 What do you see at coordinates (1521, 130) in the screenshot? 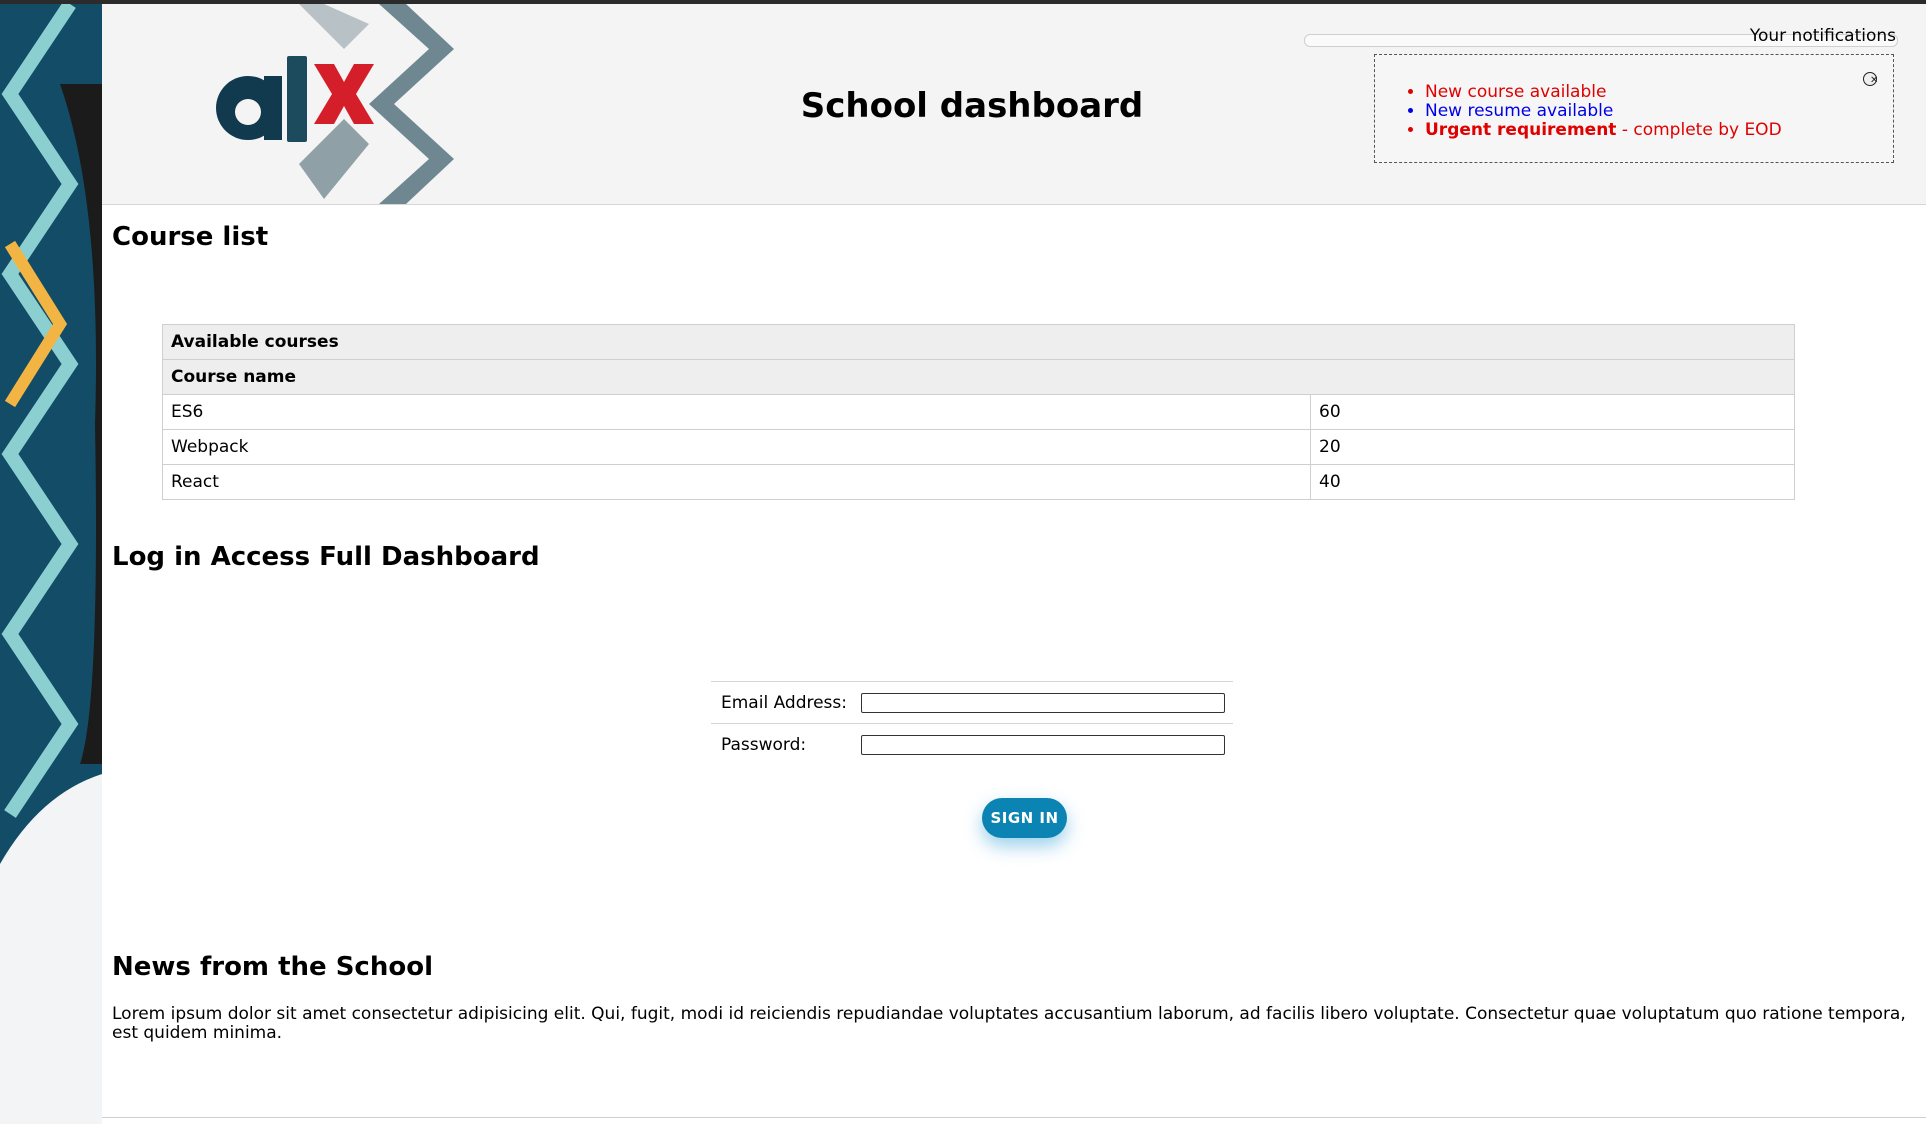
I see `notification-urgent-strong: Urgent requirement` at bounding box center [1521, 130].